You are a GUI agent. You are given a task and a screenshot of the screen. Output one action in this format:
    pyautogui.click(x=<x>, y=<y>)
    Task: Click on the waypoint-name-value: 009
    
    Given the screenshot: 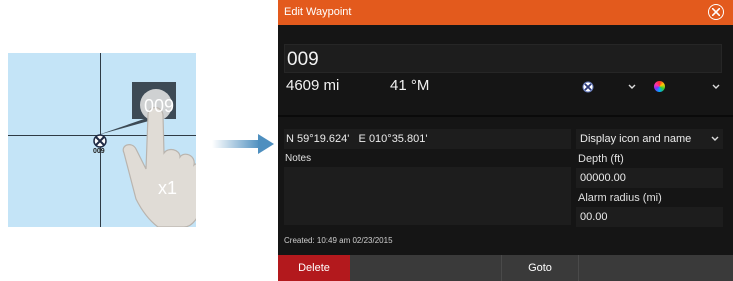 What is the action you would take?
    pyautogui.click(x=303, y=59)
    